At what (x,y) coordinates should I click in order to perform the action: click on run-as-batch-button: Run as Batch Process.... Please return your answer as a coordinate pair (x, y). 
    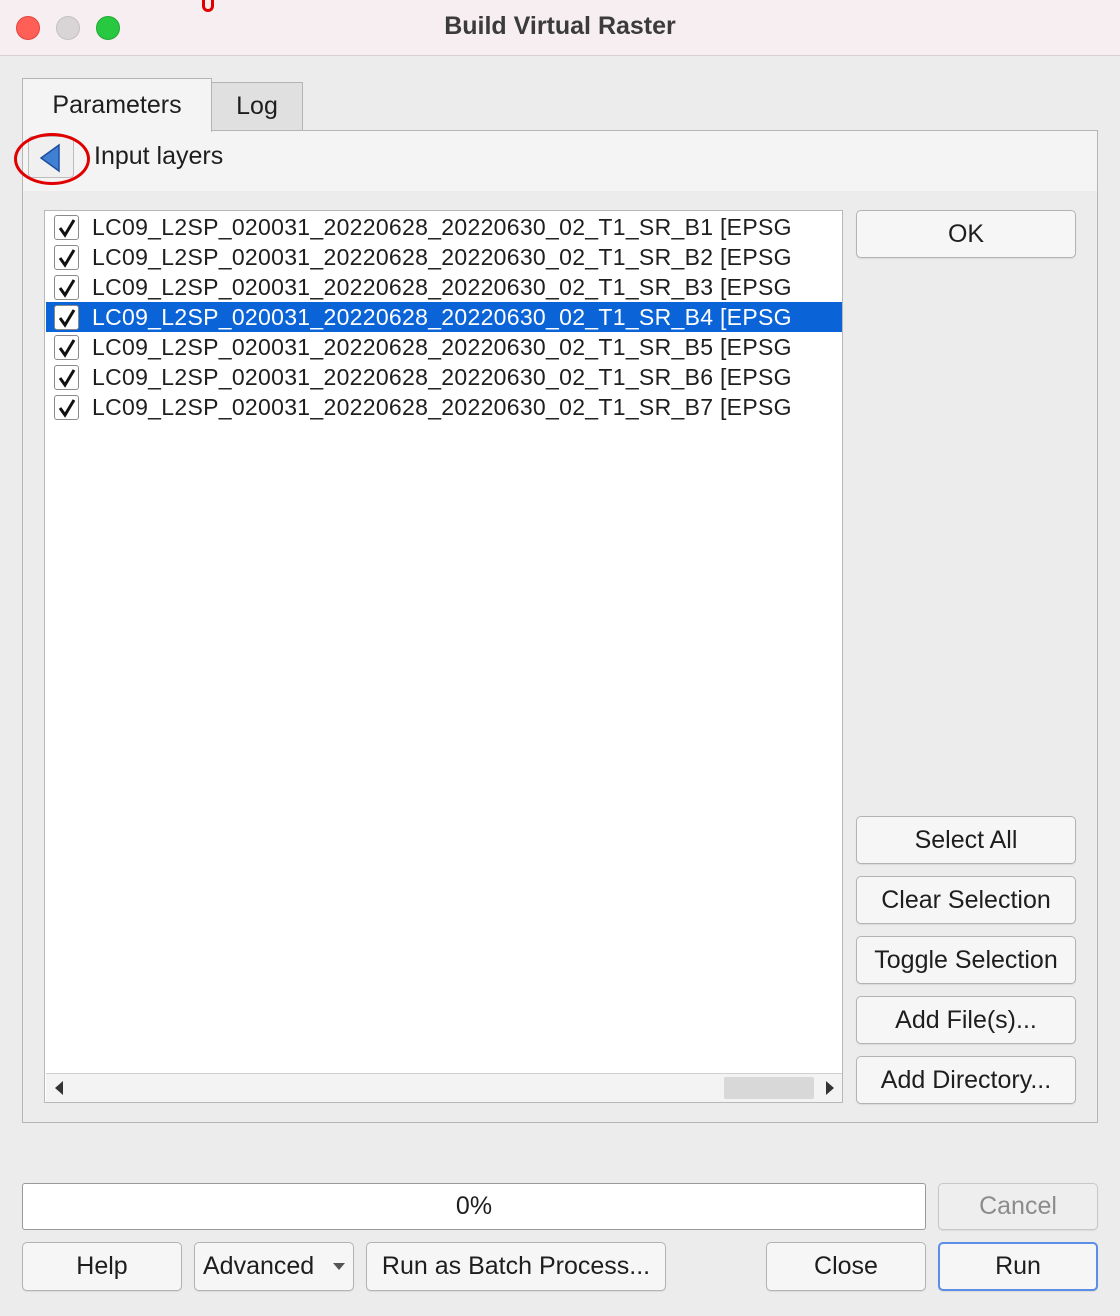
    Looking at the image, I should click on (516, 1266).